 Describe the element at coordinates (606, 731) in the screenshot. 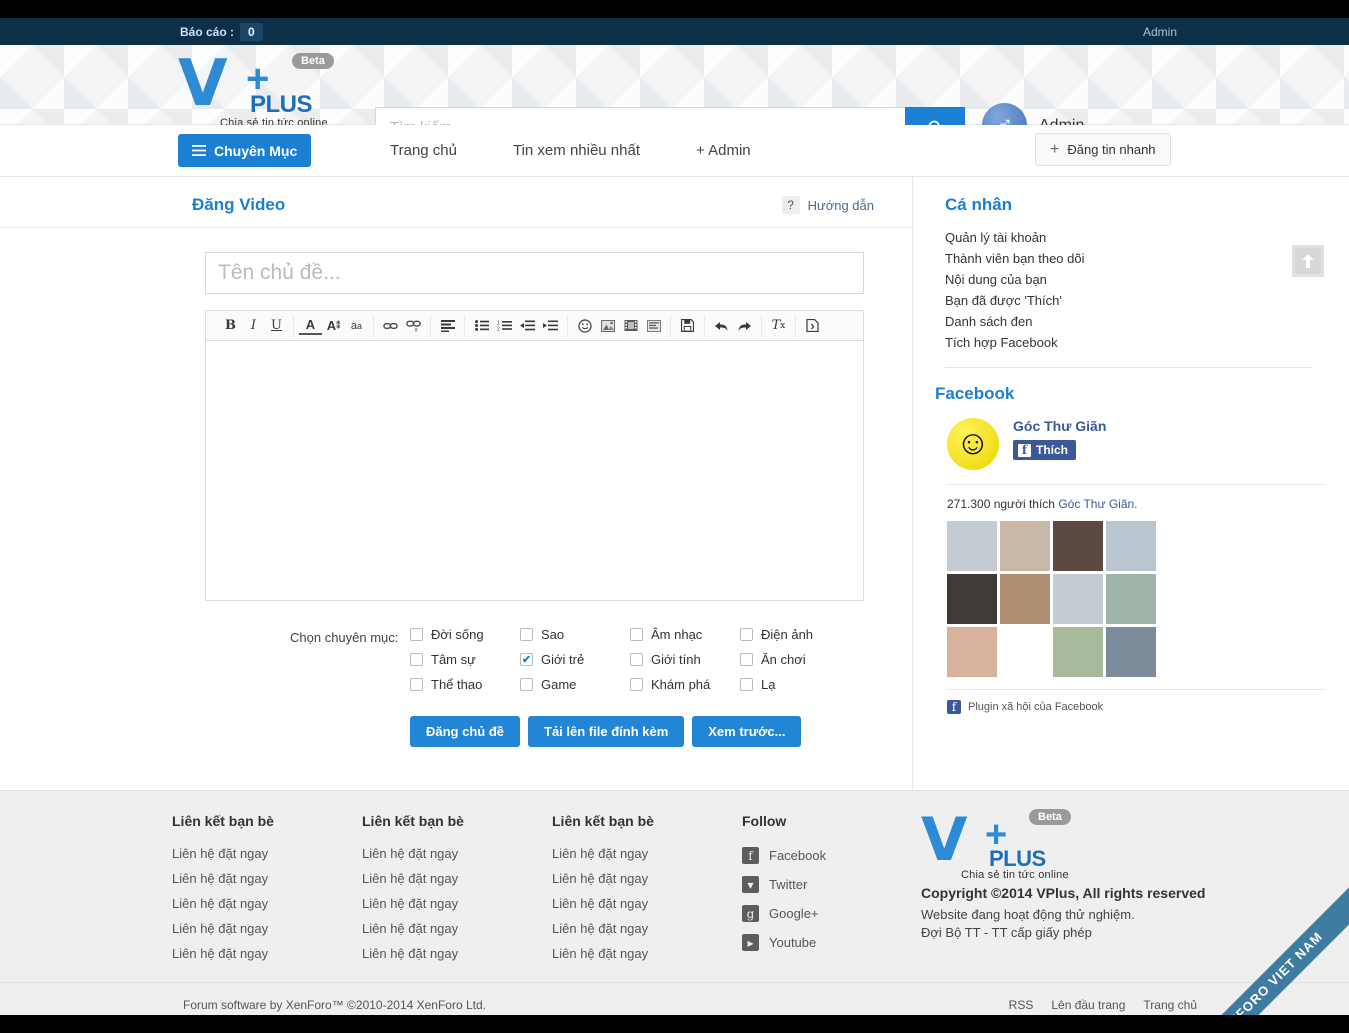

I see `upload-attachment-button: Tải lên file đính kèm` at that location.